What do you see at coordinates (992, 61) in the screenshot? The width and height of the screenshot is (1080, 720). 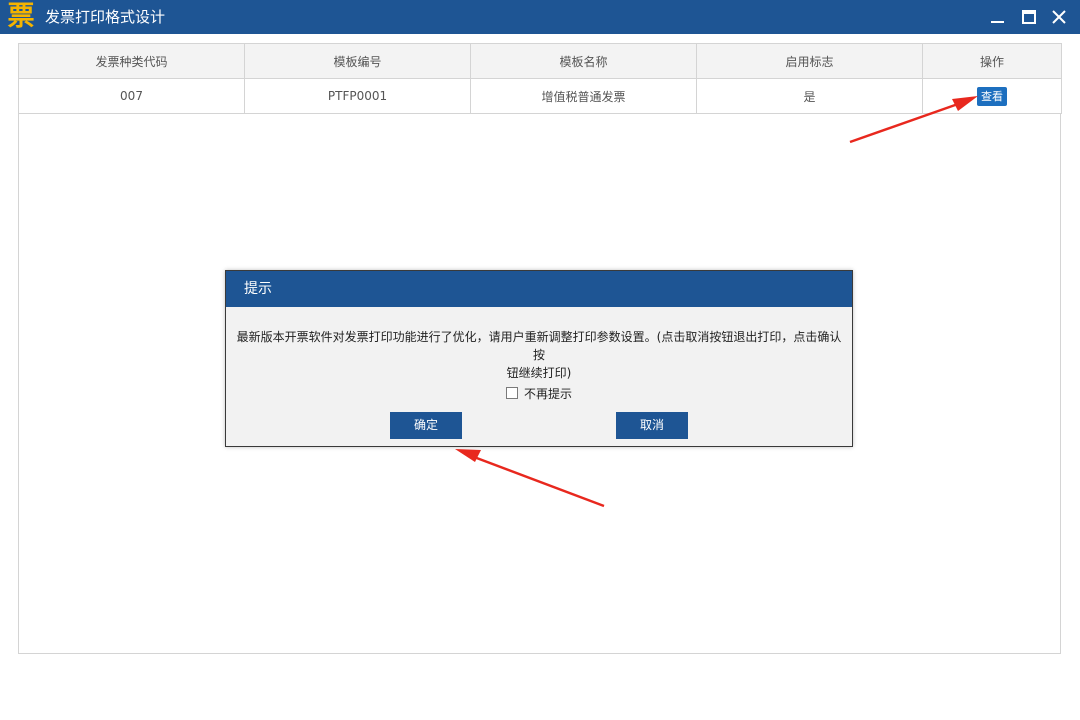 I see `column-header-action: 操作` at bounding box center [992, 61].